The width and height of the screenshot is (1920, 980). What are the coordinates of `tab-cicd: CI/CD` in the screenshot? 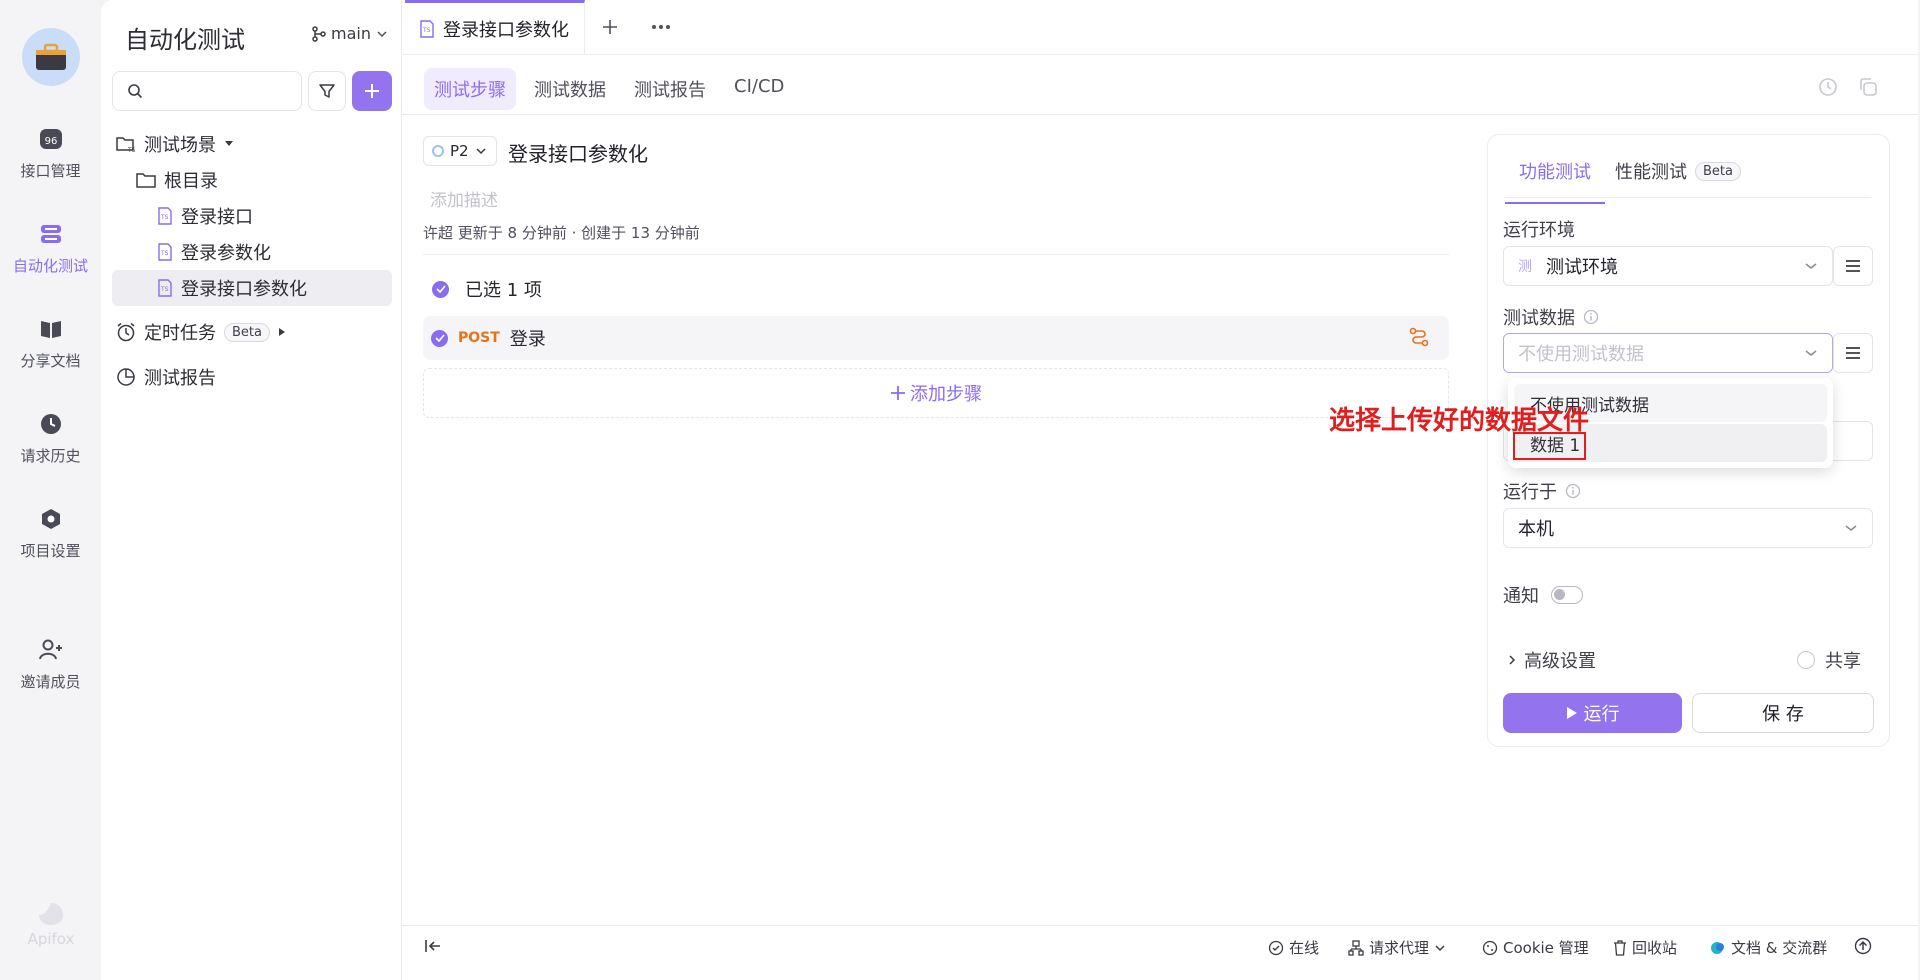 It's located at (759, 89).